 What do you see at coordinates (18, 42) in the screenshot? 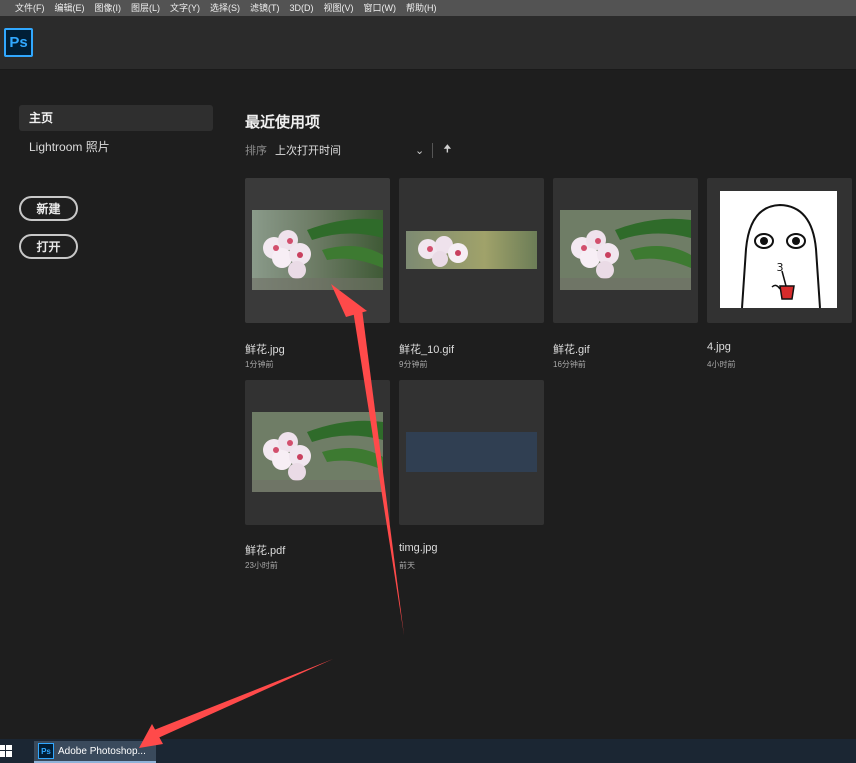
I see `photoshop-logo-icon: Ps` at bounding box center [18, 42].